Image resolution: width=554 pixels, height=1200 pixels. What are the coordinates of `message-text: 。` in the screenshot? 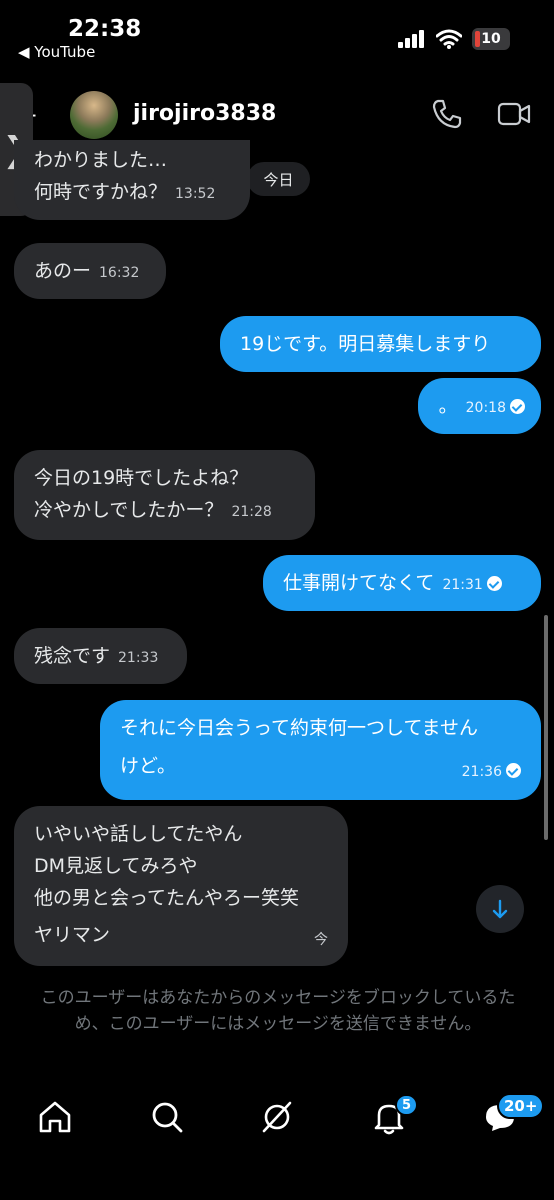 It's located at (448, 406).